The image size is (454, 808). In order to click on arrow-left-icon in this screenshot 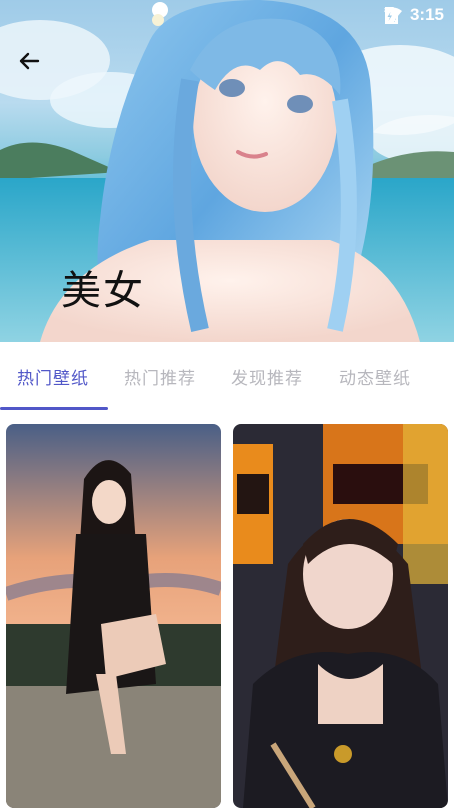, I will do `click(29, 61)`.